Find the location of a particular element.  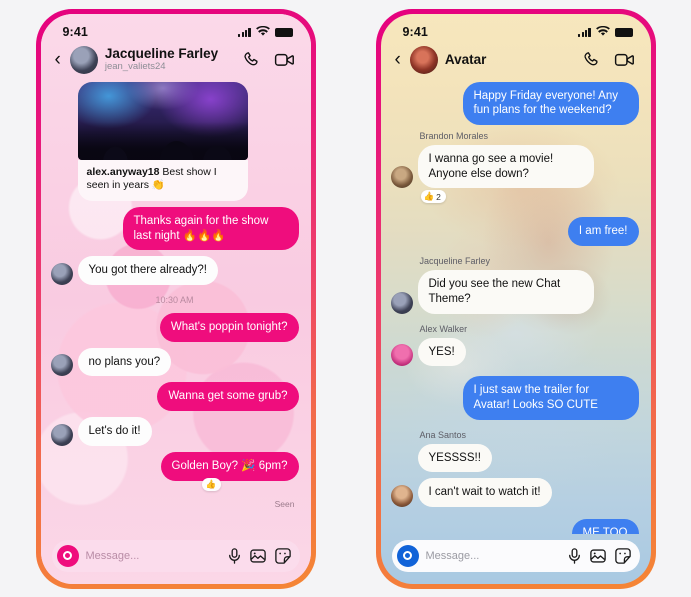

message-bubble-in: Let's do it! is located at coordinates (114, 431).